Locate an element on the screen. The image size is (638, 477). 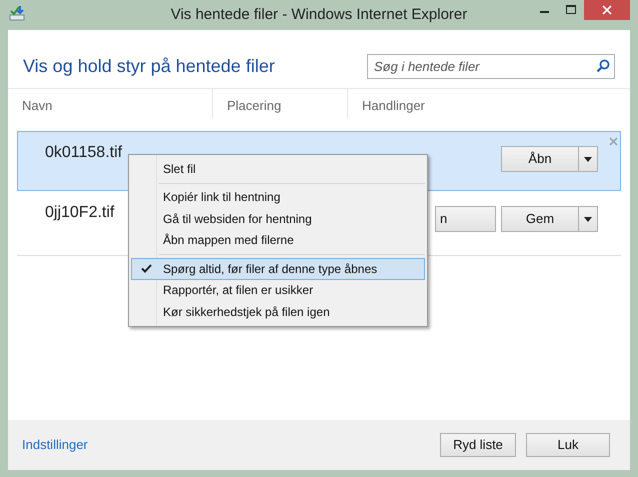
file-name: 0jj10F2.tif is located at coordinates (79, 213).